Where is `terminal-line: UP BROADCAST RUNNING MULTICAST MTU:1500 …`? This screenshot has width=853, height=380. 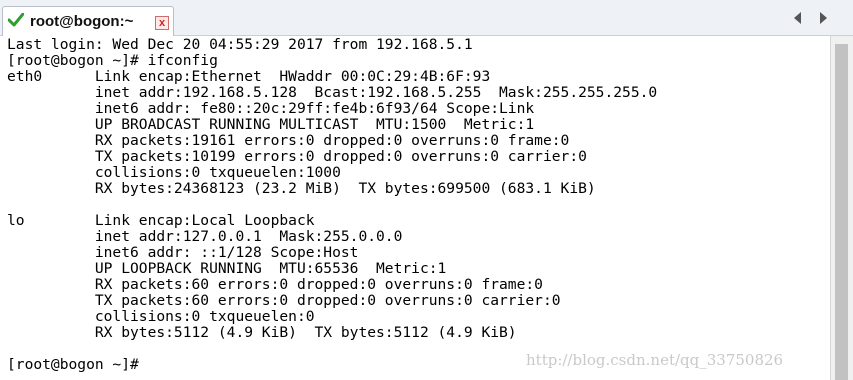
terminal-line: UP BROADCAST RUNNING MULTICAST MTU:1500 … is located at coordinates (271, 124).